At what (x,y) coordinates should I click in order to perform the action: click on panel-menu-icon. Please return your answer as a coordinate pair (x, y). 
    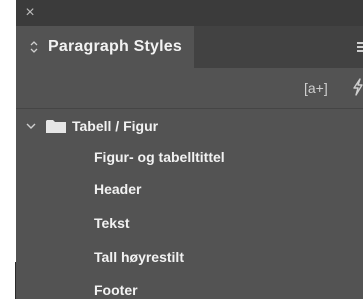
    Looking at the image, I should click on (360, 48).